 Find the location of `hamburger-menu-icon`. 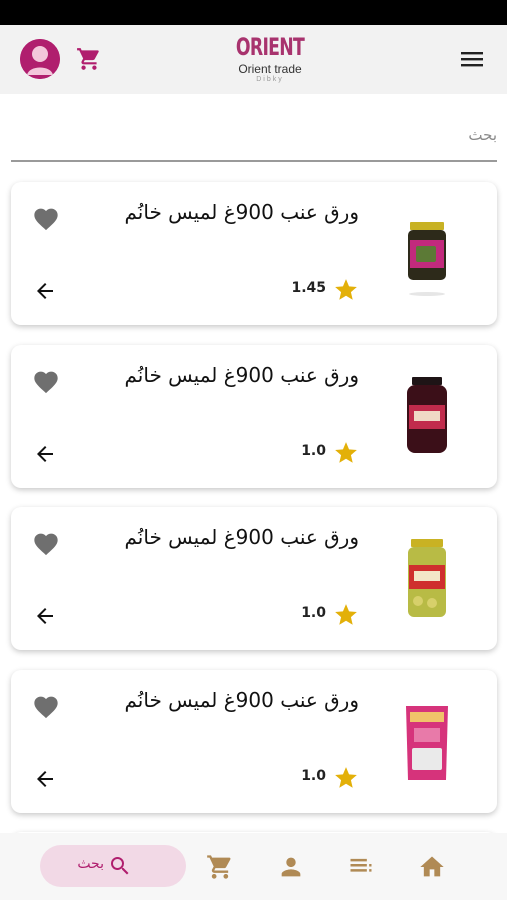

hamburger-menu-icon is located at coordinates (472, 59).